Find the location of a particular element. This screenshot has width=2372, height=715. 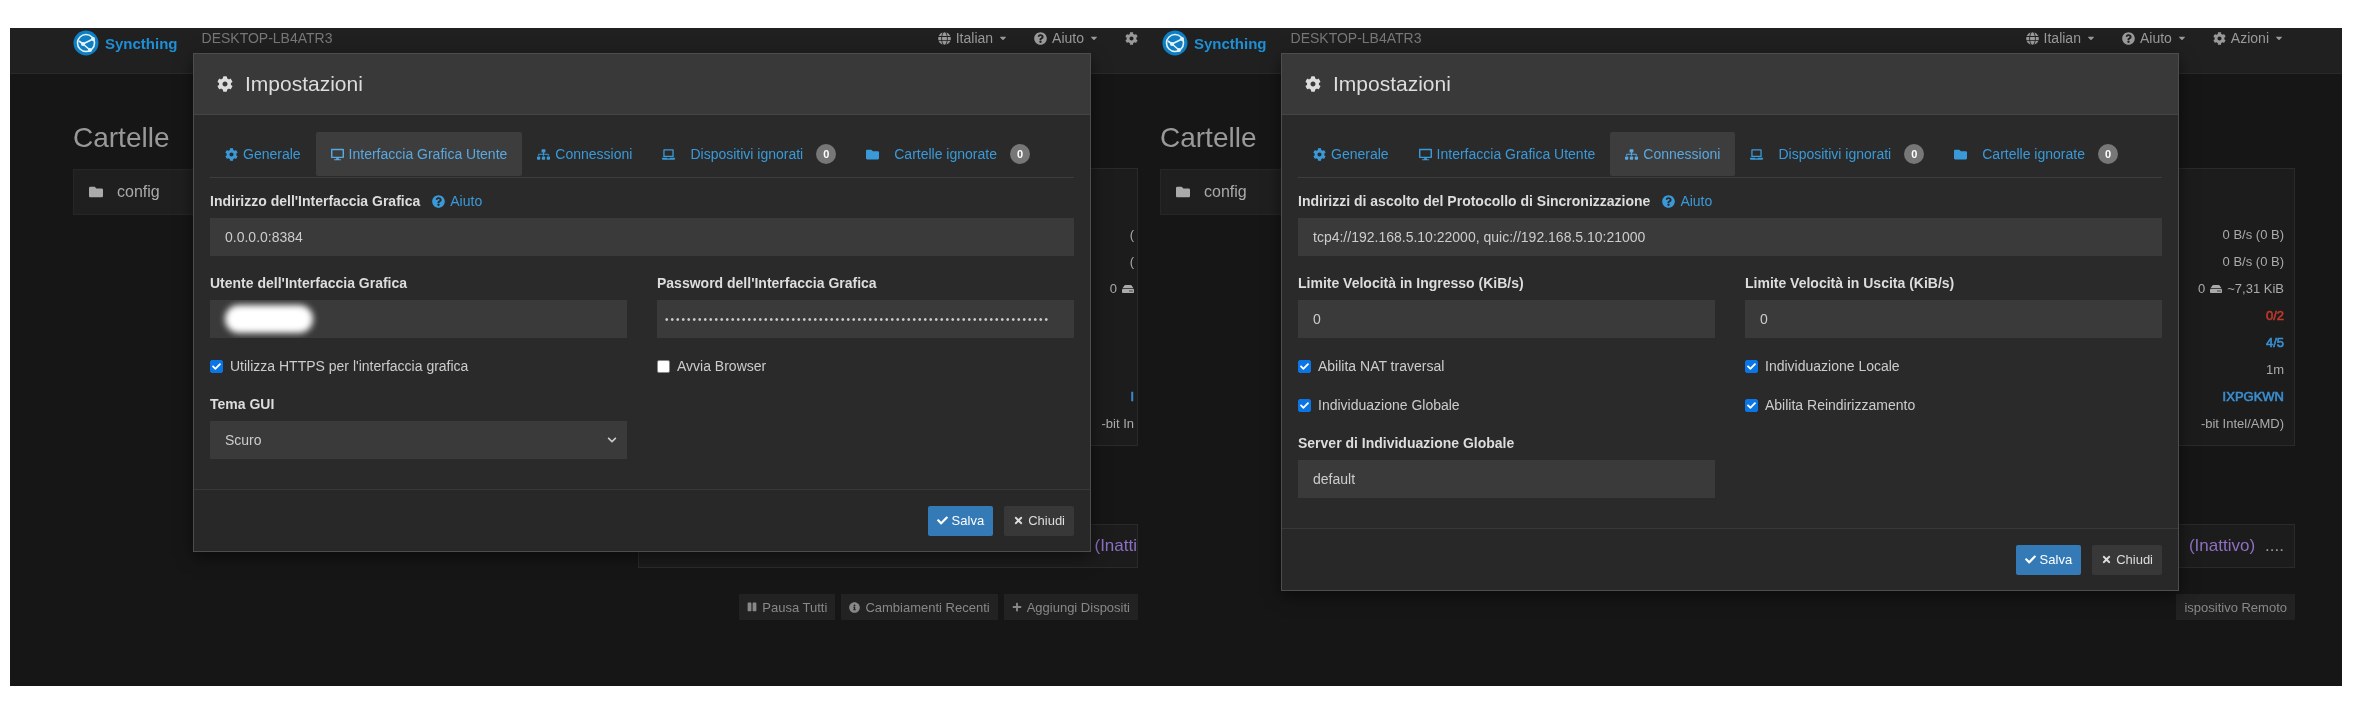

check-icon is located at coordinates (942, 520).